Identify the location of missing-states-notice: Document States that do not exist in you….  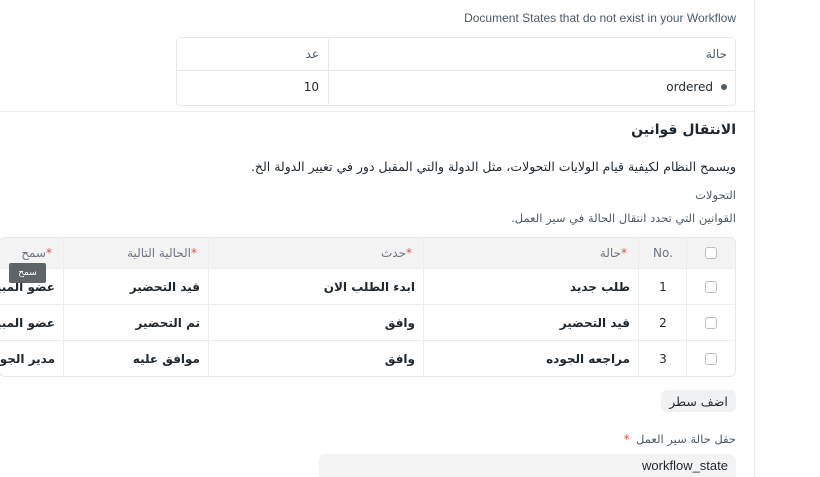
(600, 18).